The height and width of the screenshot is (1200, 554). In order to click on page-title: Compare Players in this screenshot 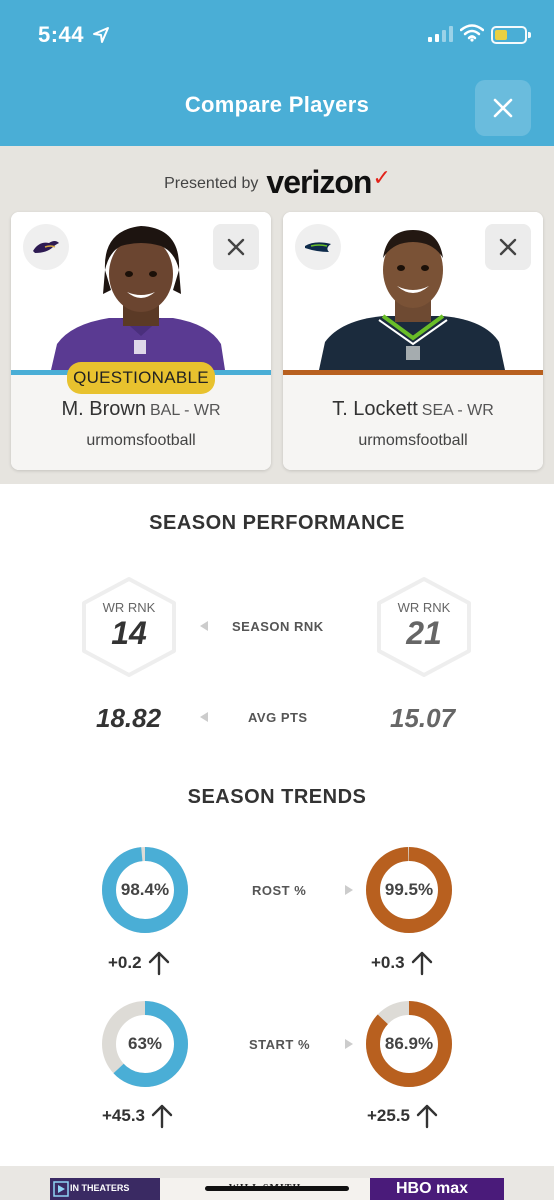, I will do `click(277, 104)`.